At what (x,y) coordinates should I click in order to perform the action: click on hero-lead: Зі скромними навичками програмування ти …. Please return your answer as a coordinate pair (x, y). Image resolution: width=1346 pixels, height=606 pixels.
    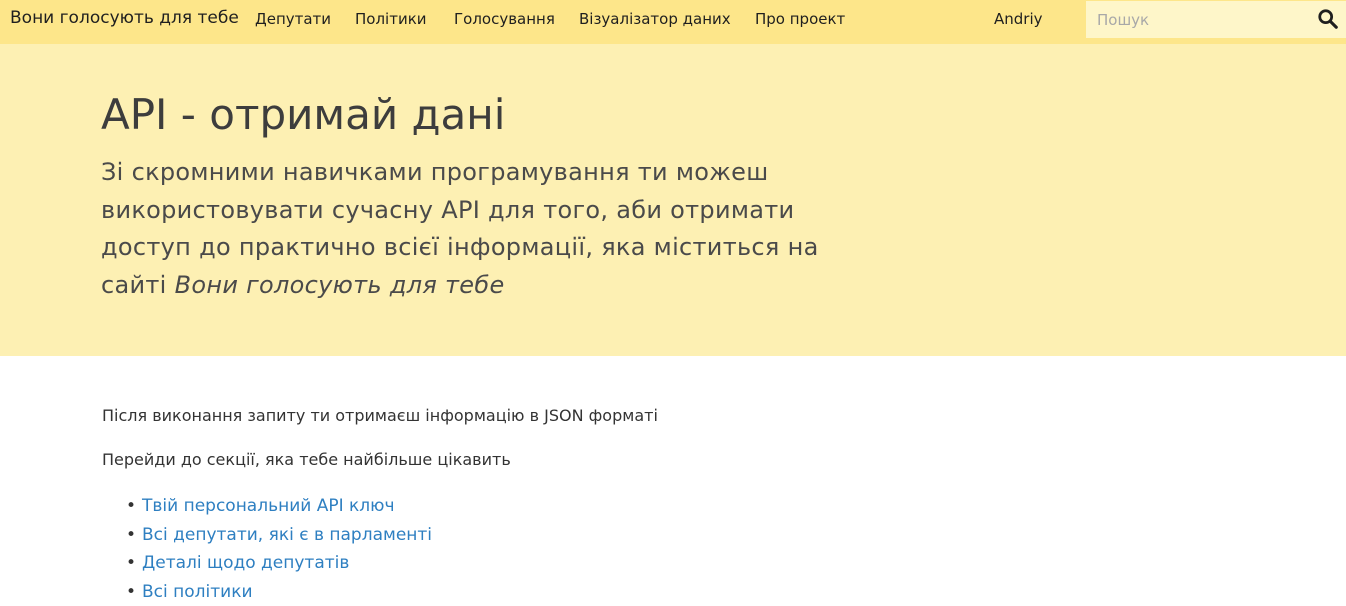
    Looking at the image, I should click on (461, 229).